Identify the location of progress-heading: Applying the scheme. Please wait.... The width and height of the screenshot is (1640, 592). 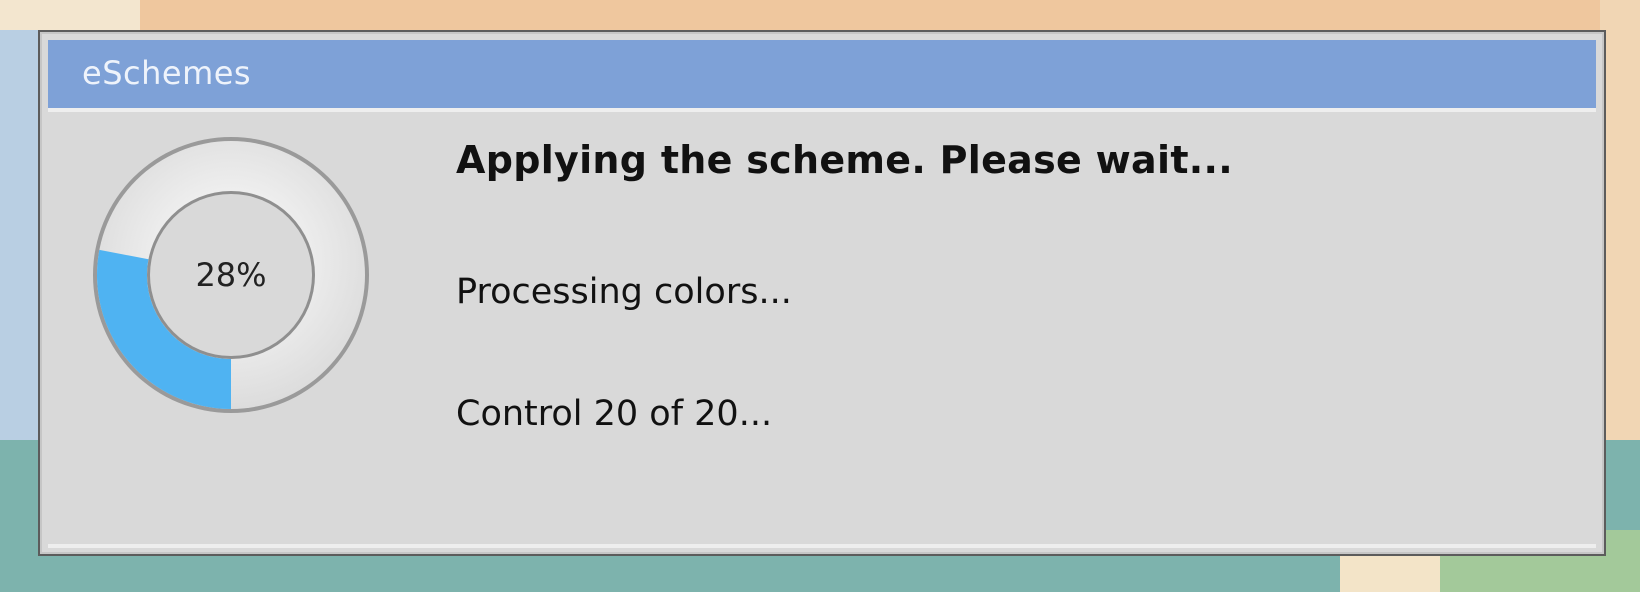
(844, 160).